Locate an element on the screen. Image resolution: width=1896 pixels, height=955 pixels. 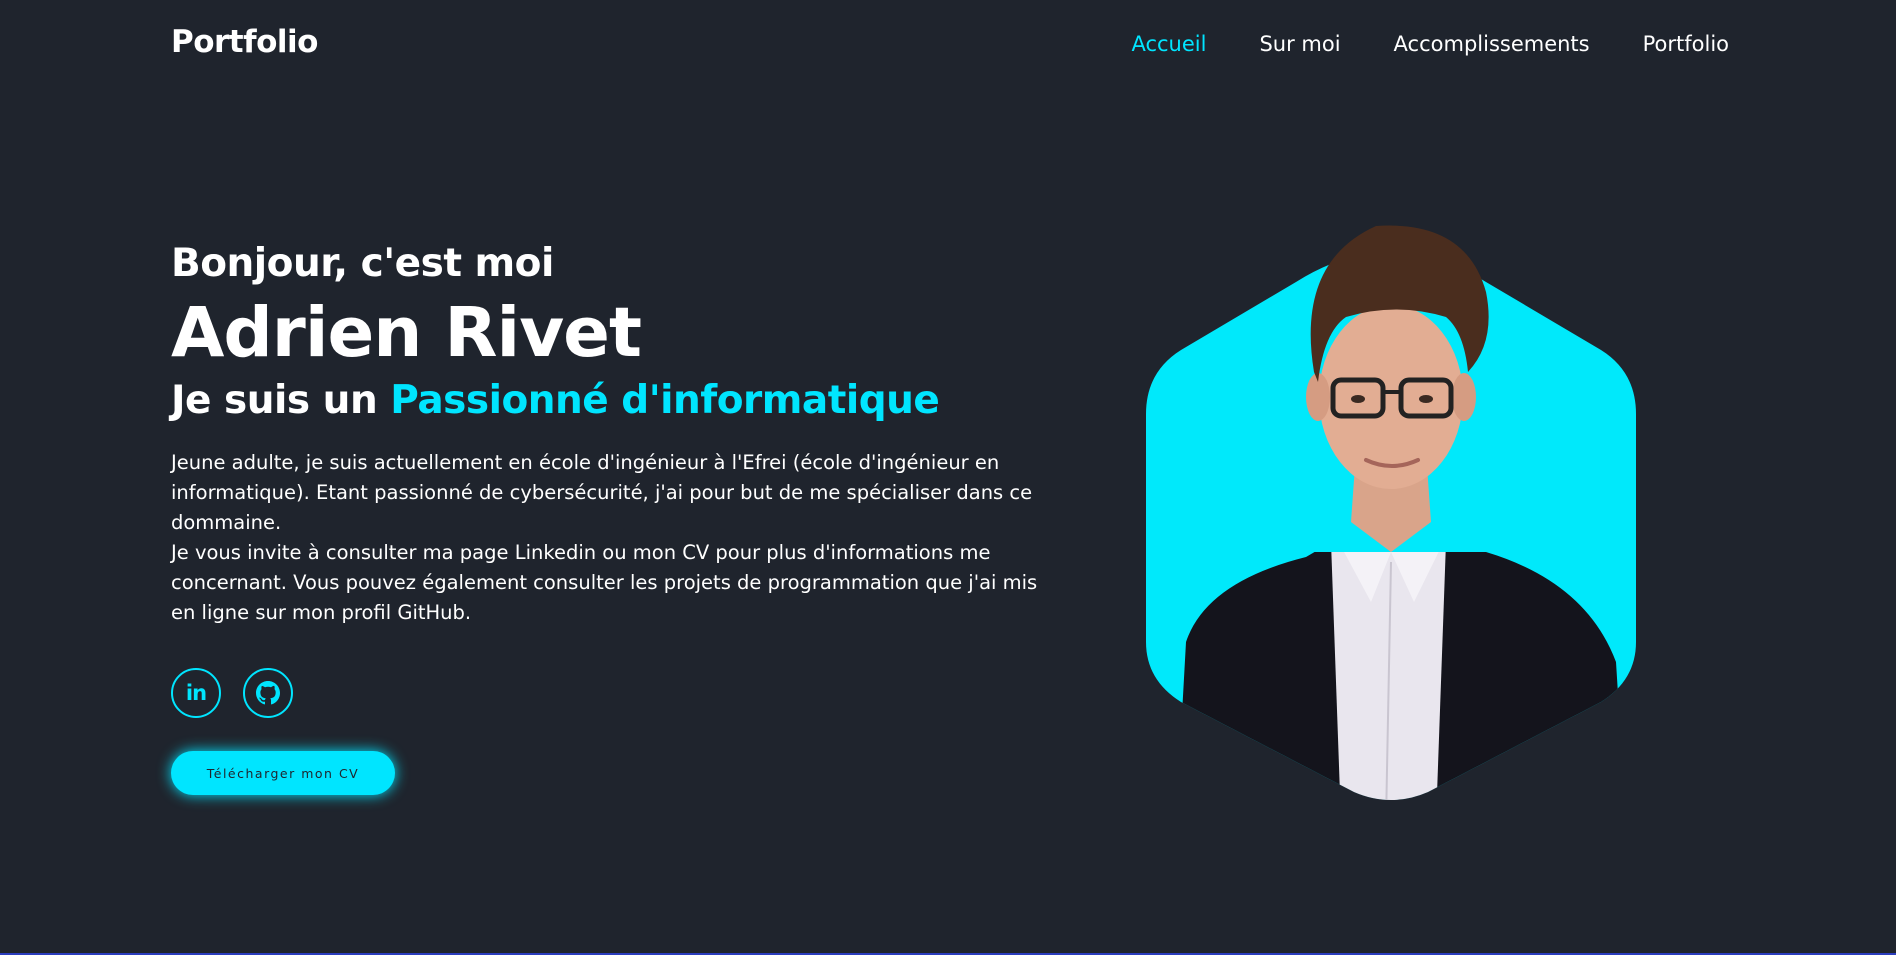
greeting-heading: Bonjour, c'est moi is located at coordinates (362, 263).